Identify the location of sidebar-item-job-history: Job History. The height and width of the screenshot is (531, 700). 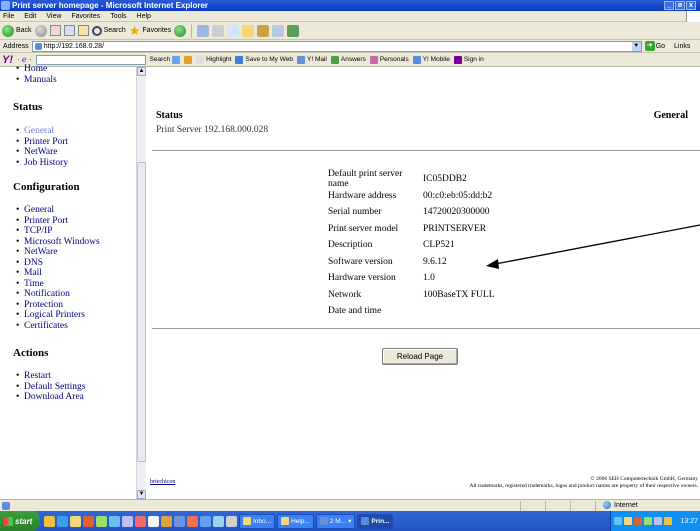
(46, 163).